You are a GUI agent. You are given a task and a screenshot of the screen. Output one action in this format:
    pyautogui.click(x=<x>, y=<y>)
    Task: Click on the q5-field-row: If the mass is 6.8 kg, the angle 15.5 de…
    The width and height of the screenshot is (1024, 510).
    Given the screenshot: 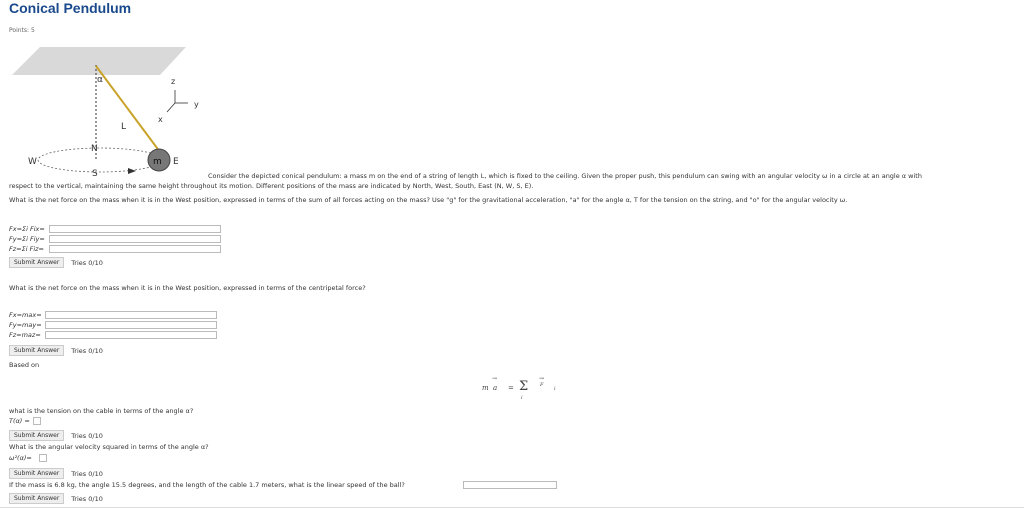 What is the action you would take?
    pyautogui.click(x=283, y=485)
    